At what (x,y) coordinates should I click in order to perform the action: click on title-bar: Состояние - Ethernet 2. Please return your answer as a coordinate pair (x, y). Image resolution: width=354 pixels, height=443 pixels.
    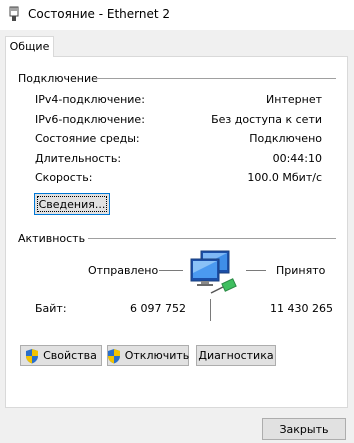
    Looking at the image, I should click on (177, 15).